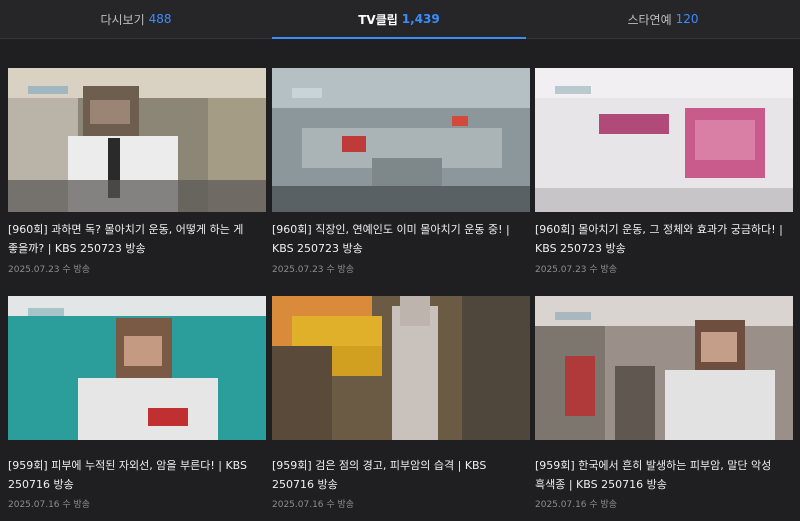 This screenshot has height=521, width=800. I want to click on video-title: [959회] 검은 점의 경고, 피부암의 습격 | KBS 250716 방송, so click(398, 475).